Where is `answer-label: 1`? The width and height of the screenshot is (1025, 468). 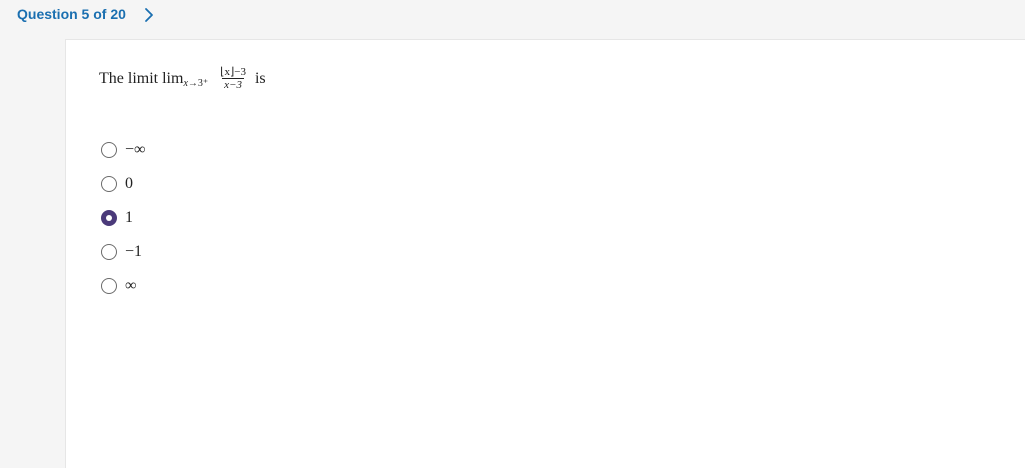
answer-label: 1 is located at coordinates (129, 217).